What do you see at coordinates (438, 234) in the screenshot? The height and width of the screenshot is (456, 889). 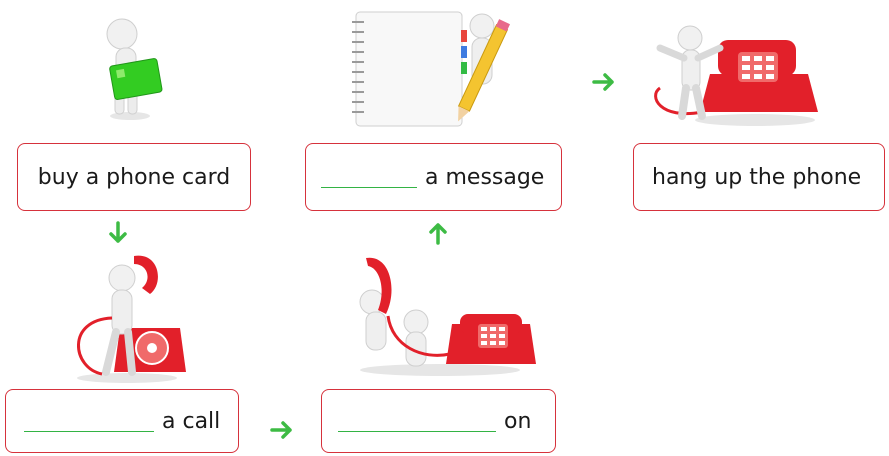 I see `arrow-up-icon` at bounding box center [438, 234].